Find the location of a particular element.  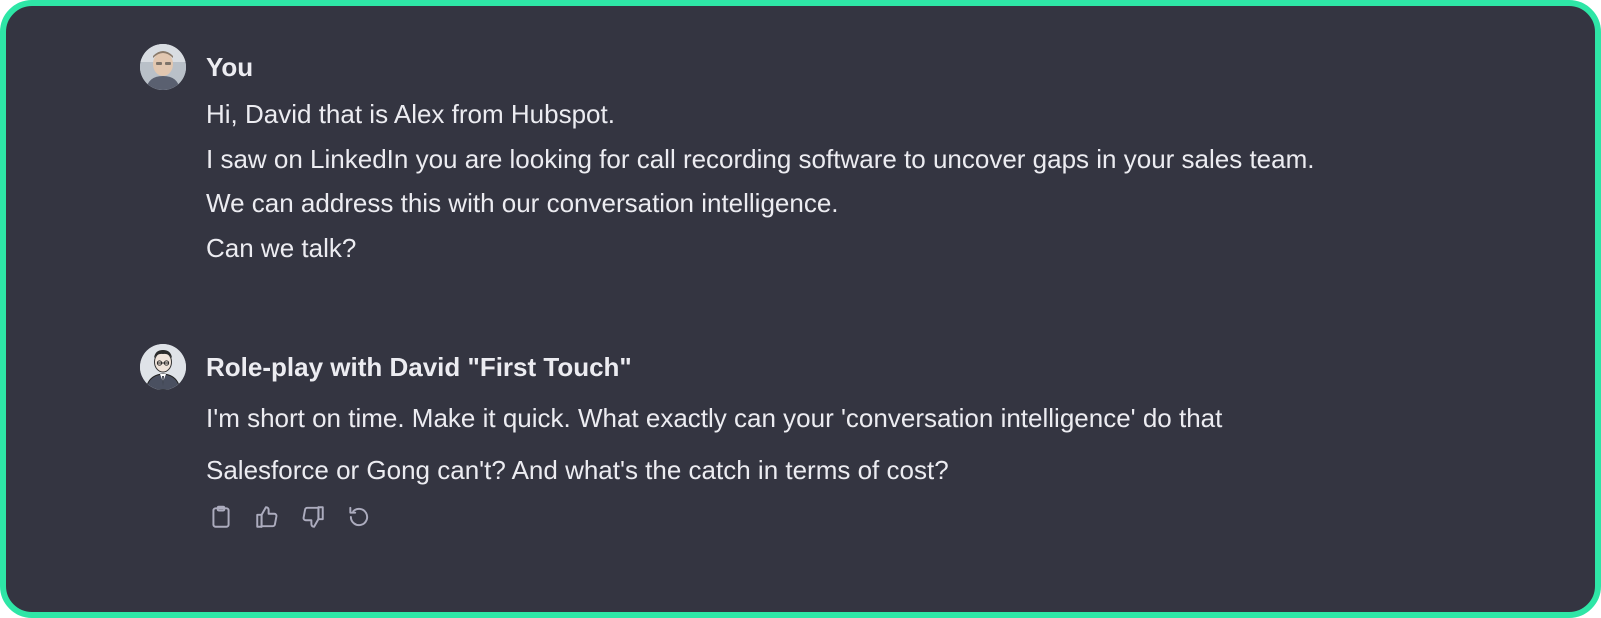

assistant-avatar is located at coordinates (163, 367).